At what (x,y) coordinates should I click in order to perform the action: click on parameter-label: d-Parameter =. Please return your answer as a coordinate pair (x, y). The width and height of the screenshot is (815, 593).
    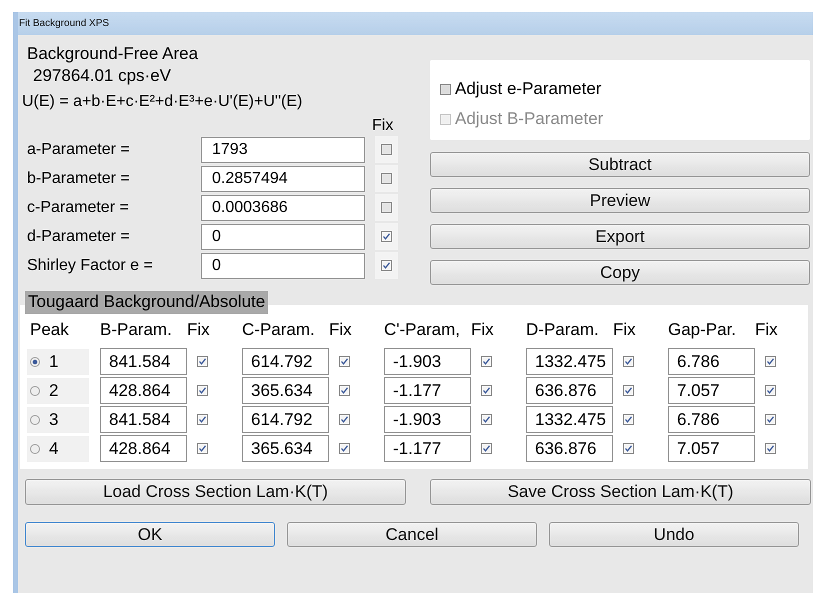
    Looking at the image, I should click on (79, 237).